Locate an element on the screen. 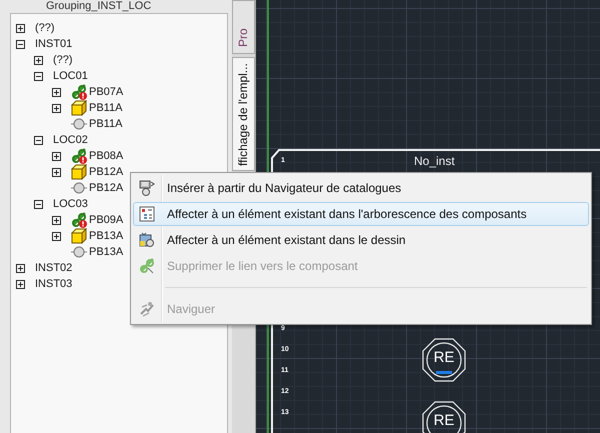  tree-item: PB08A is located at coordinates (106, 156).